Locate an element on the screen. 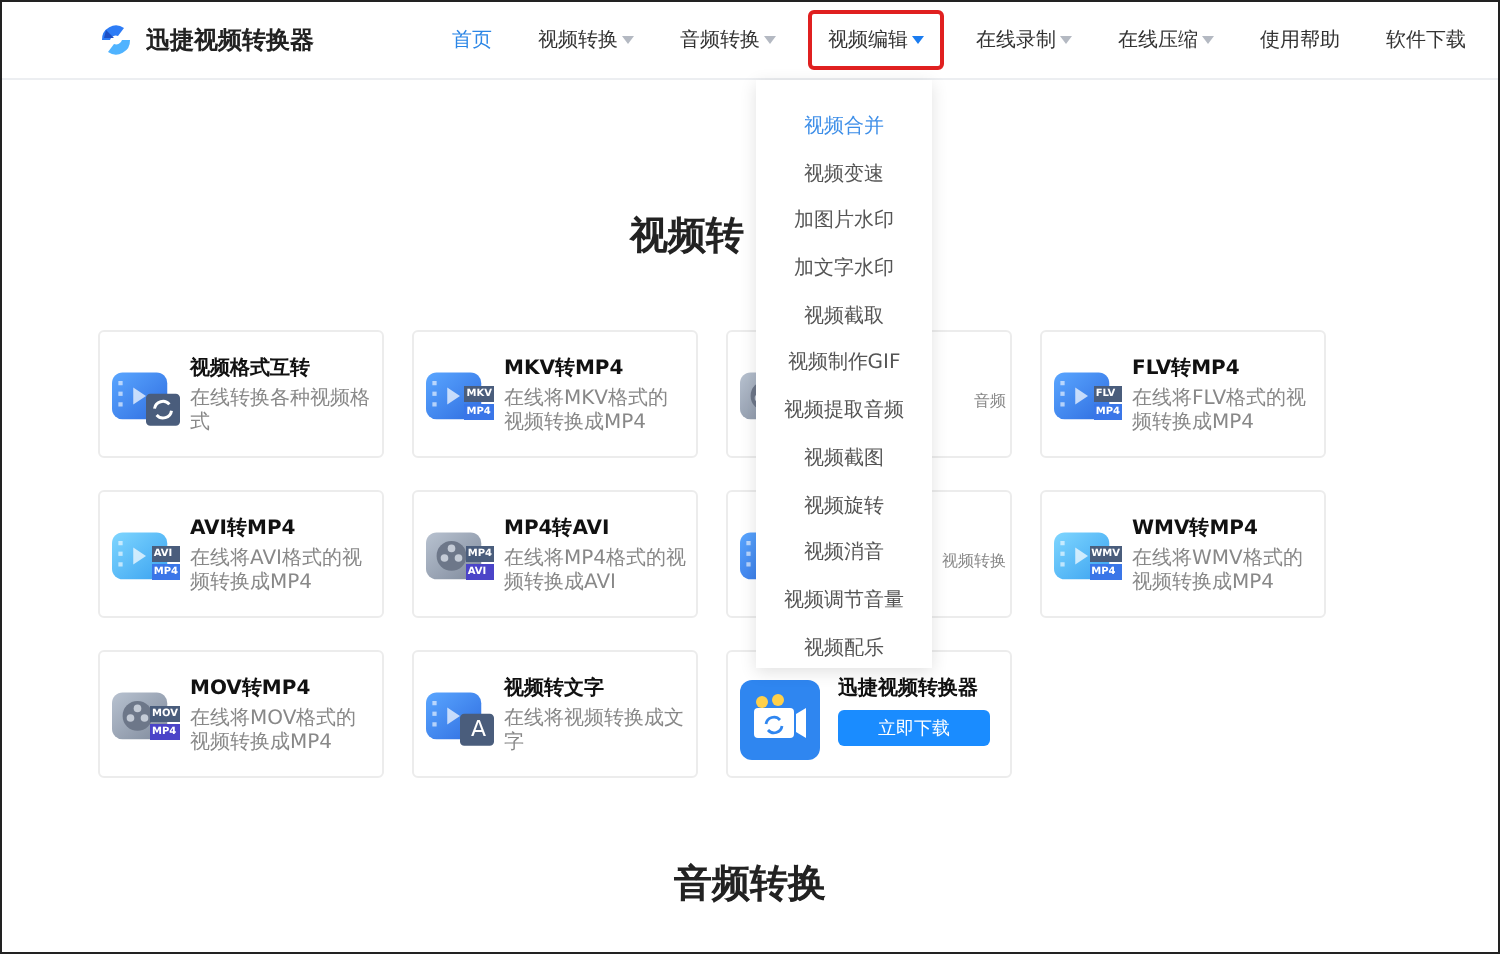 This screenshot has height=954, width=1500. card-description: 在线将AVI格式的视频转换成MP4 is located at coordinates (277, 572).